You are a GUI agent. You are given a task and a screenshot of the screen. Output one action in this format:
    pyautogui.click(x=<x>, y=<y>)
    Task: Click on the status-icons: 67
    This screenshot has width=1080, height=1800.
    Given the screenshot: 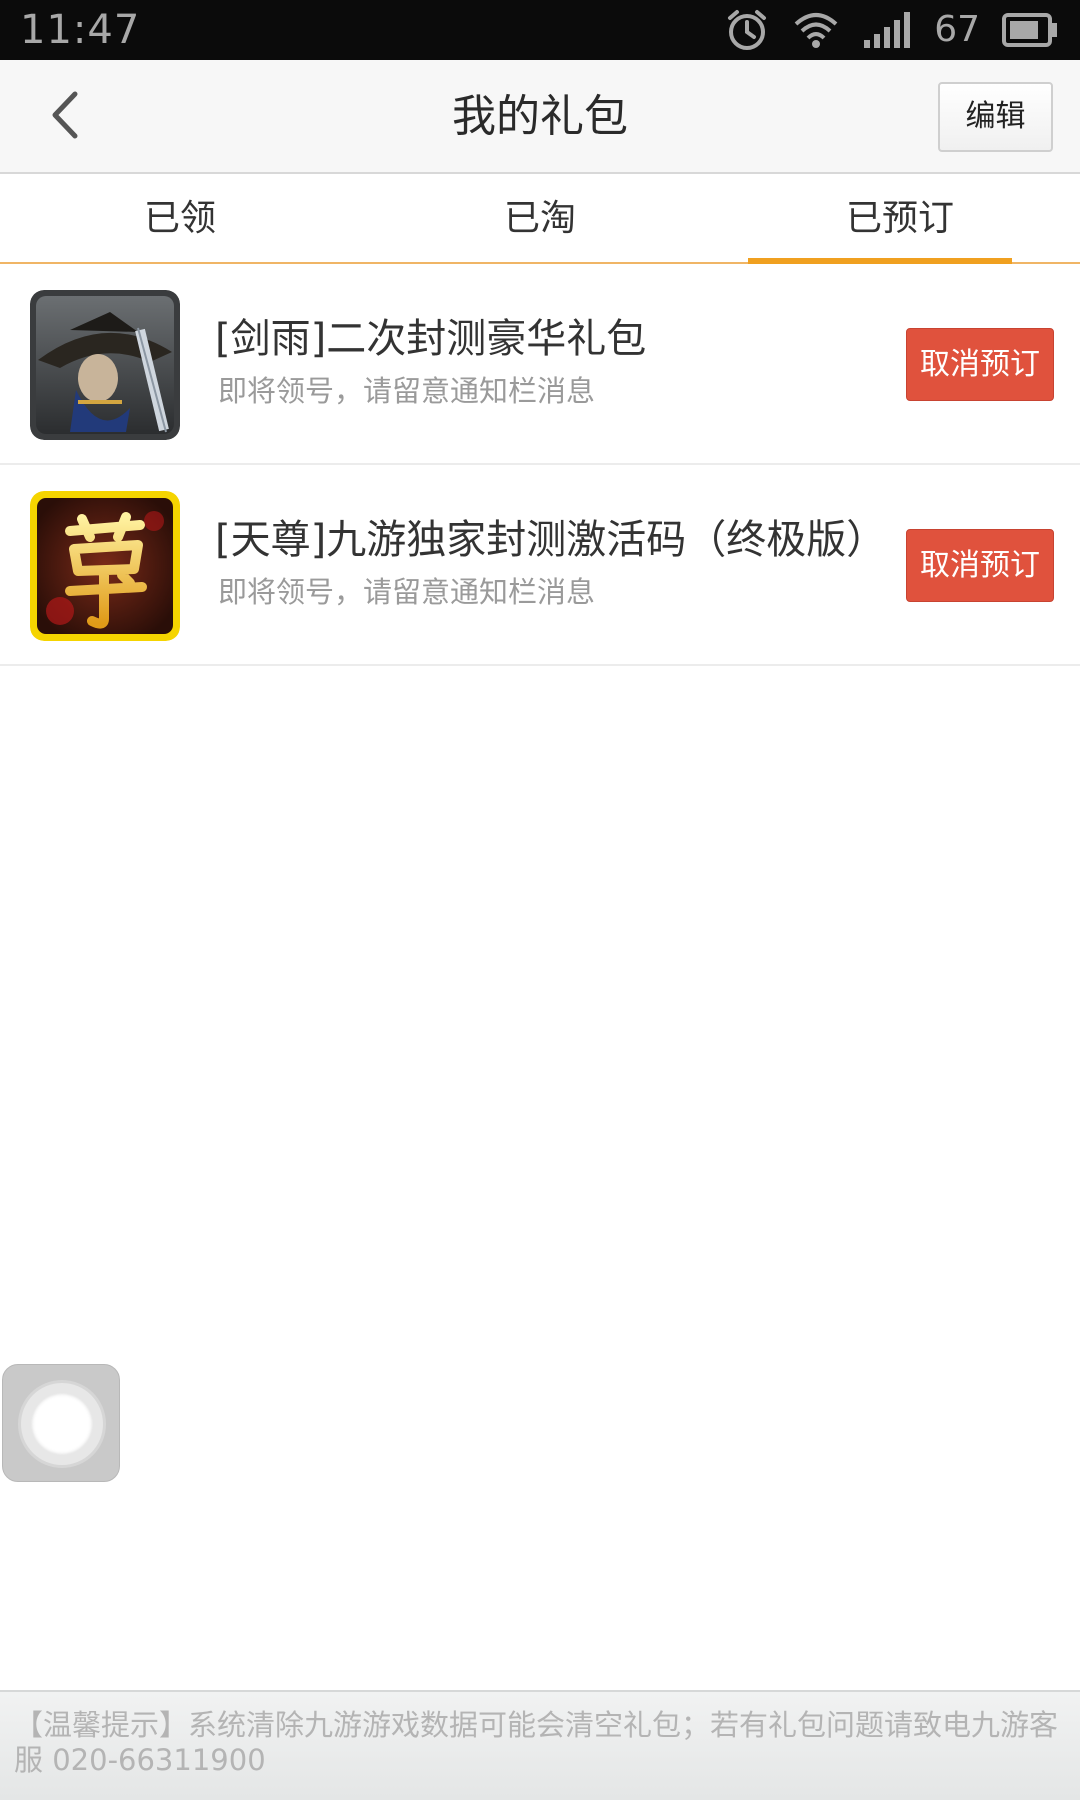 What is the action you would take?
    pyautogui.click(x=891, y=30)
    